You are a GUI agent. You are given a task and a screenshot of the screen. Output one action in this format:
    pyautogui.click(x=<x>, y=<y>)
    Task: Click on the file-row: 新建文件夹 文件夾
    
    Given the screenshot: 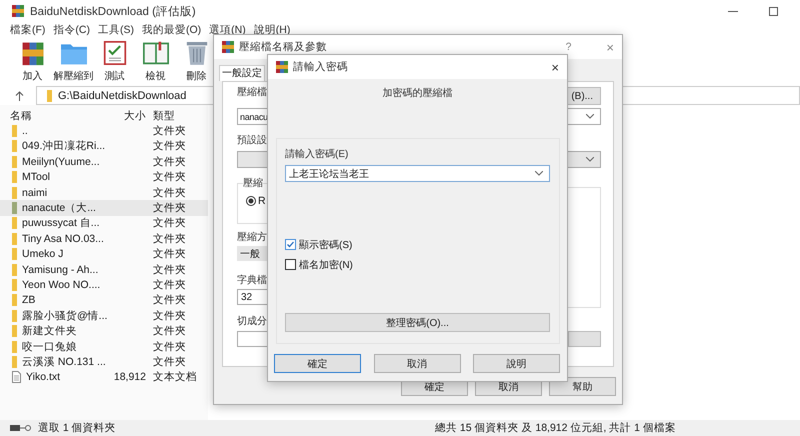 What is the action you would take?
    pyautogui.click(x=104, y=331)
    